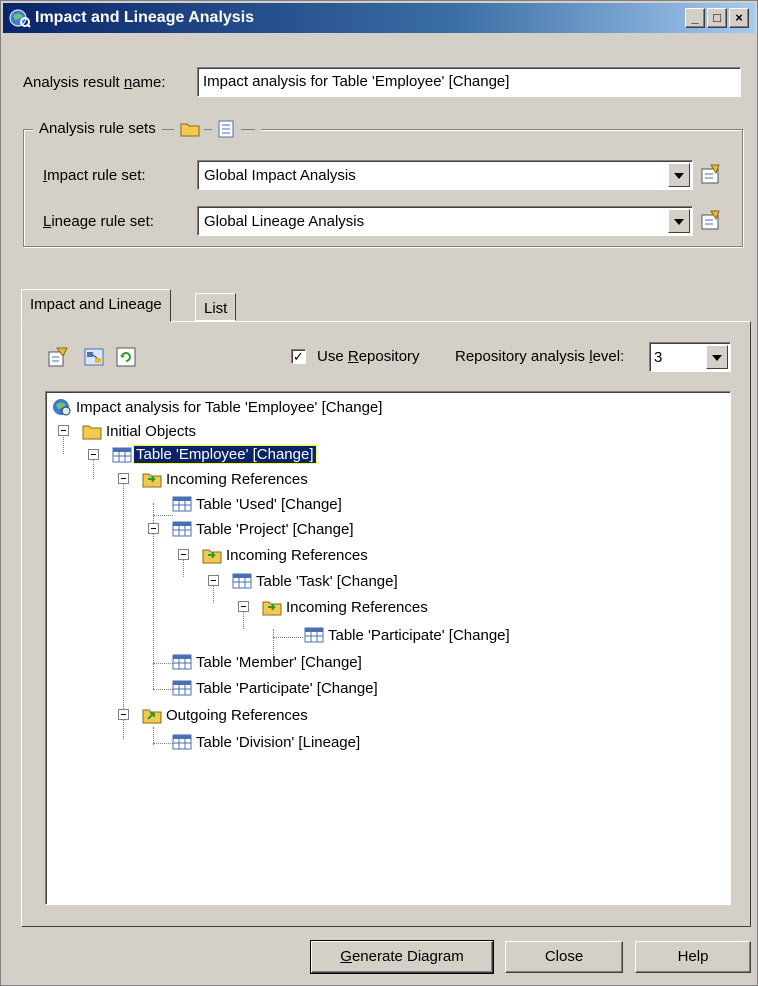 Image resolution: width=758 pixels, height=986 pixels. What do you see at coordinates (152, 716) in the screenshot?
I see `outgoing-references-icon` at bounding box center [152, 716].